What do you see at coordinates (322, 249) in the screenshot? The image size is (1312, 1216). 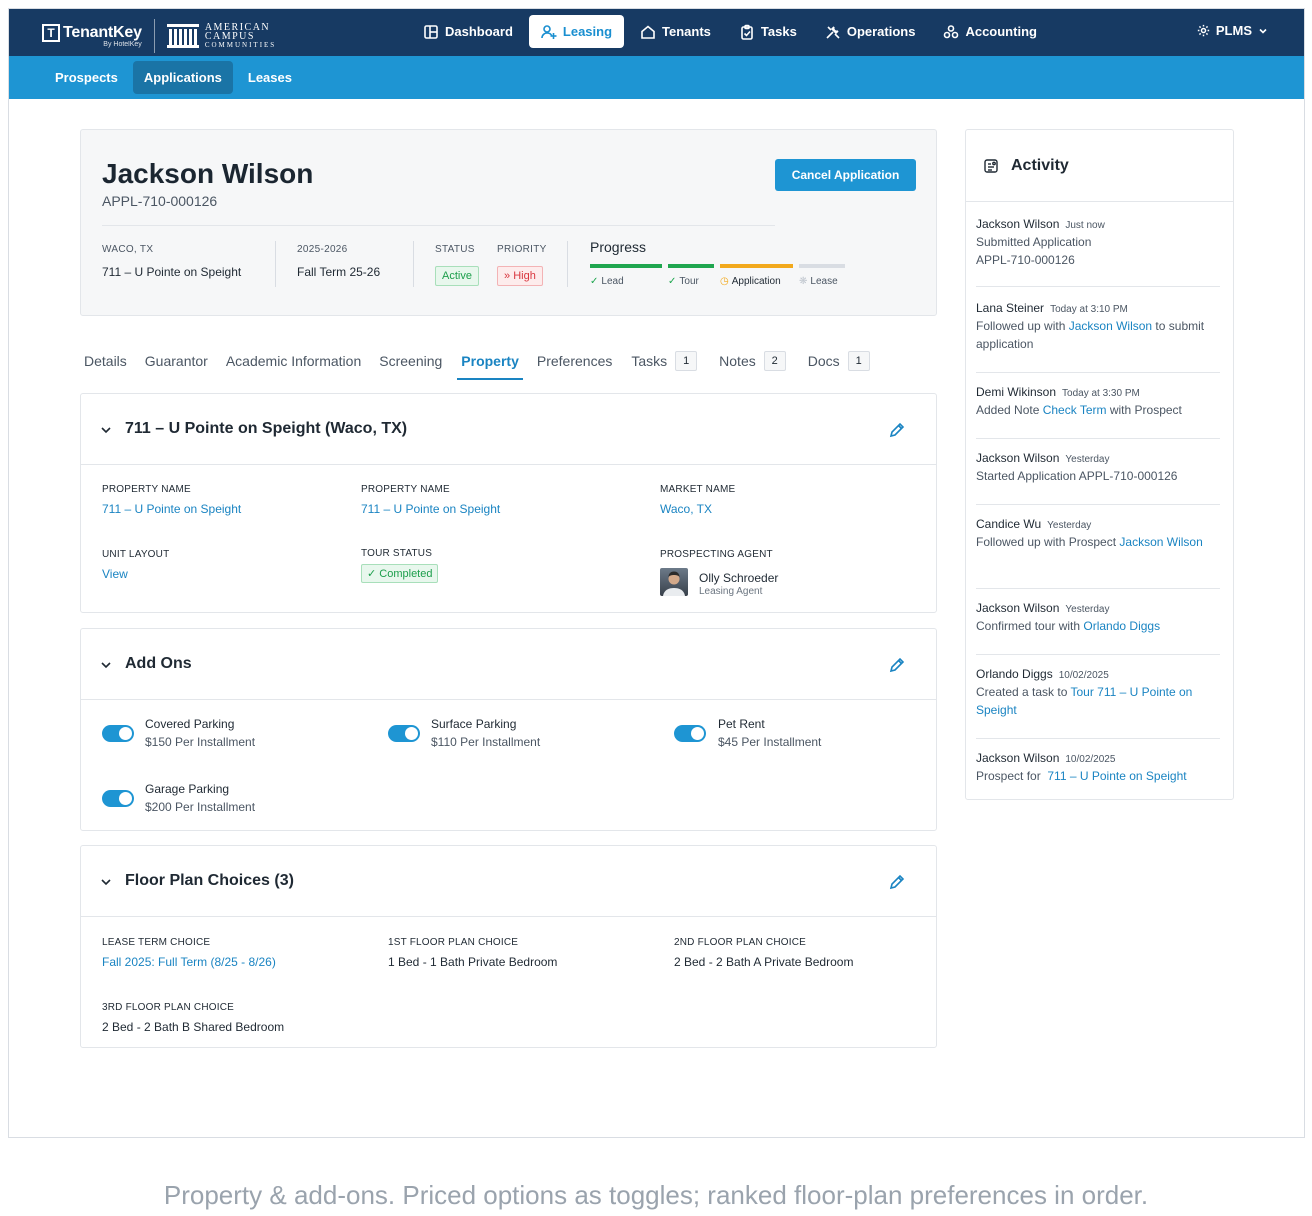 I see `term-label: 2025-2026` at bounding box center [322, 249].